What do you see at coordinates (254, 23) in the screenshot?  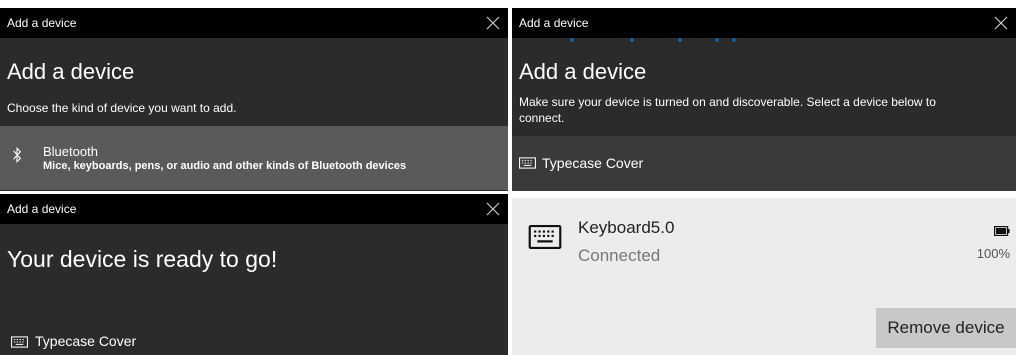 I see `dialog1-titlebar: Add a device` at bounding box center [254, 23].